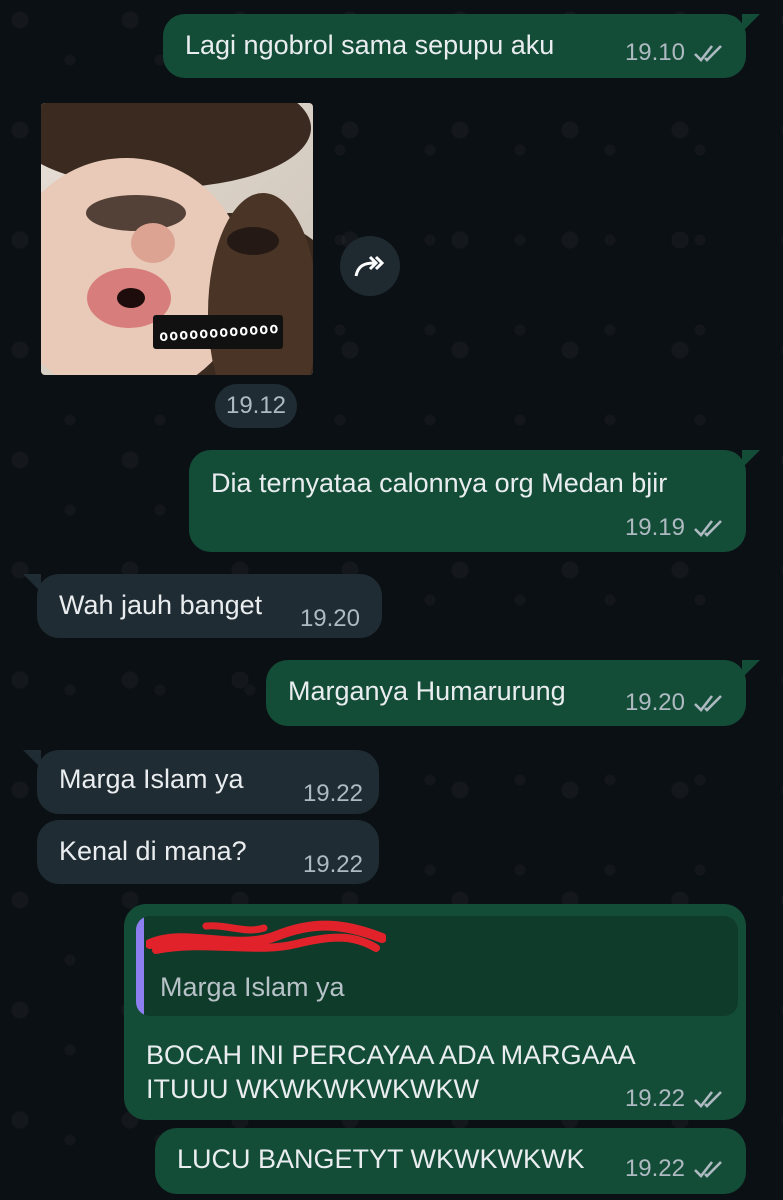 Image resolution: width=783 pixels, height=1200 pixels. I want to click on message-meta: 19.19, so click(675, 528).